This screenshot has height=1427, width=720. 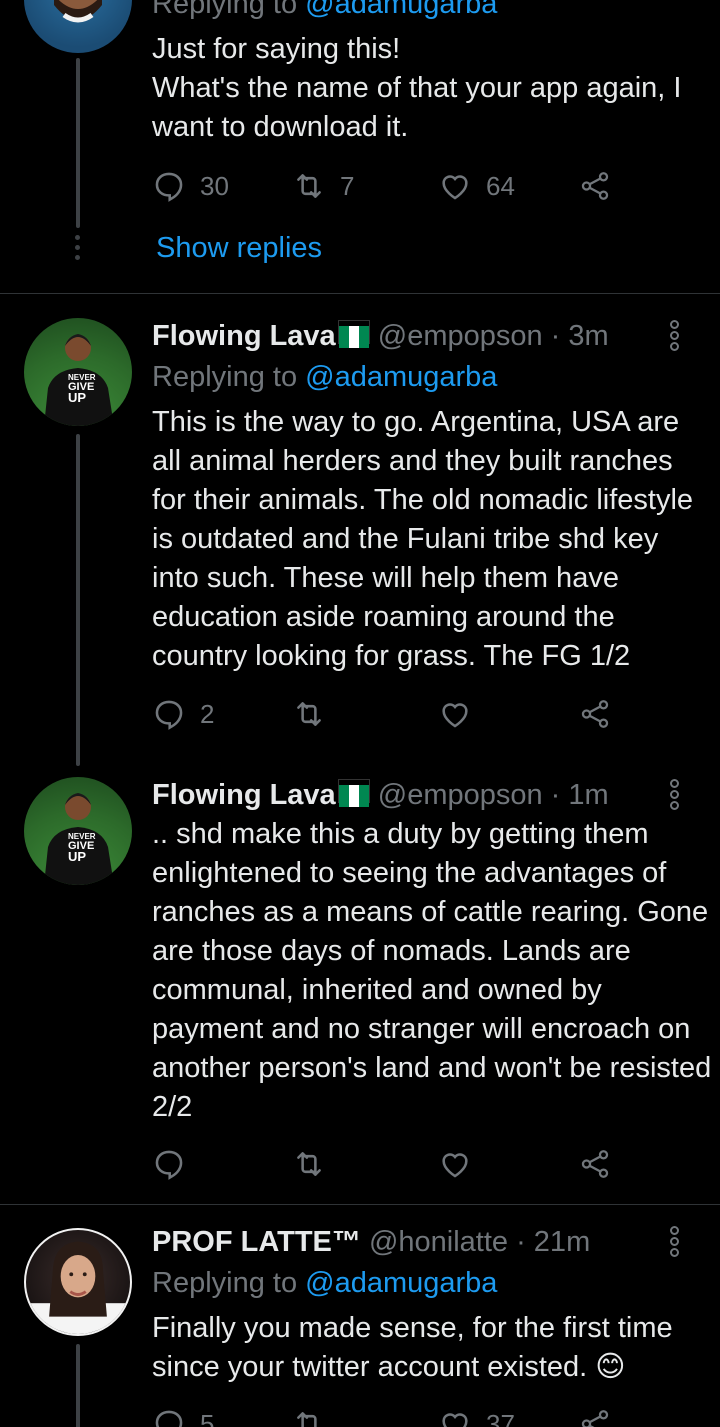 What do you see at coordinates (207, 1417) in the screenshot?
I see `reply-count: 5` at bounding box center [207, 1417].